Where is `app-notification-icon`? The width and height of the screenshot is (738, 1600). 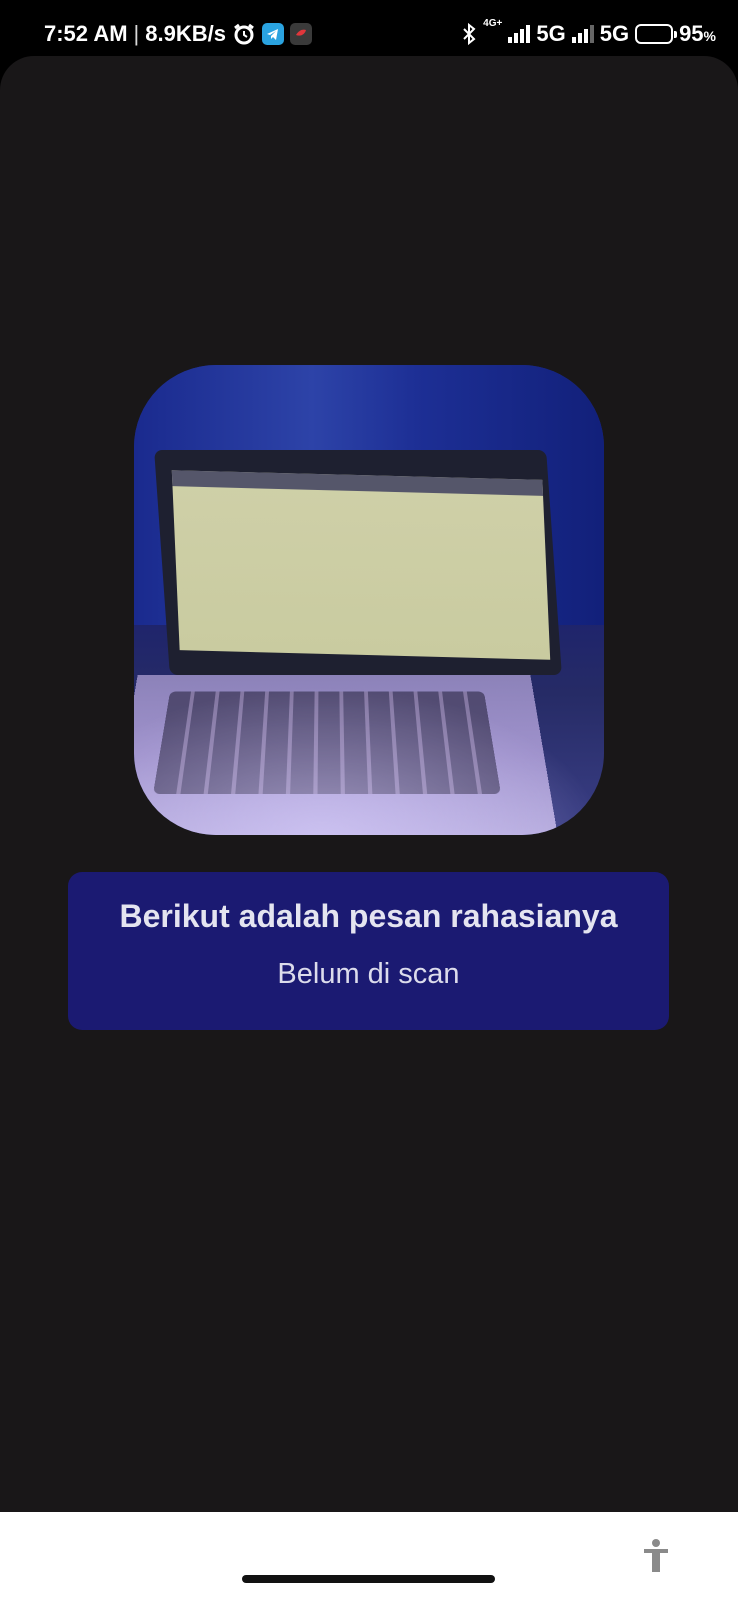
app-notification-icon is located at coordinates (300, 34).